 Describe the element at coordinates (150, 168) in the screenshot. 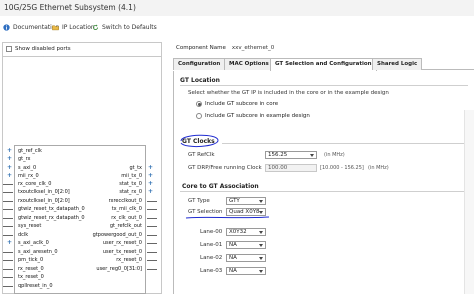

I see `expand-gt-tx-icon: +` at that location.